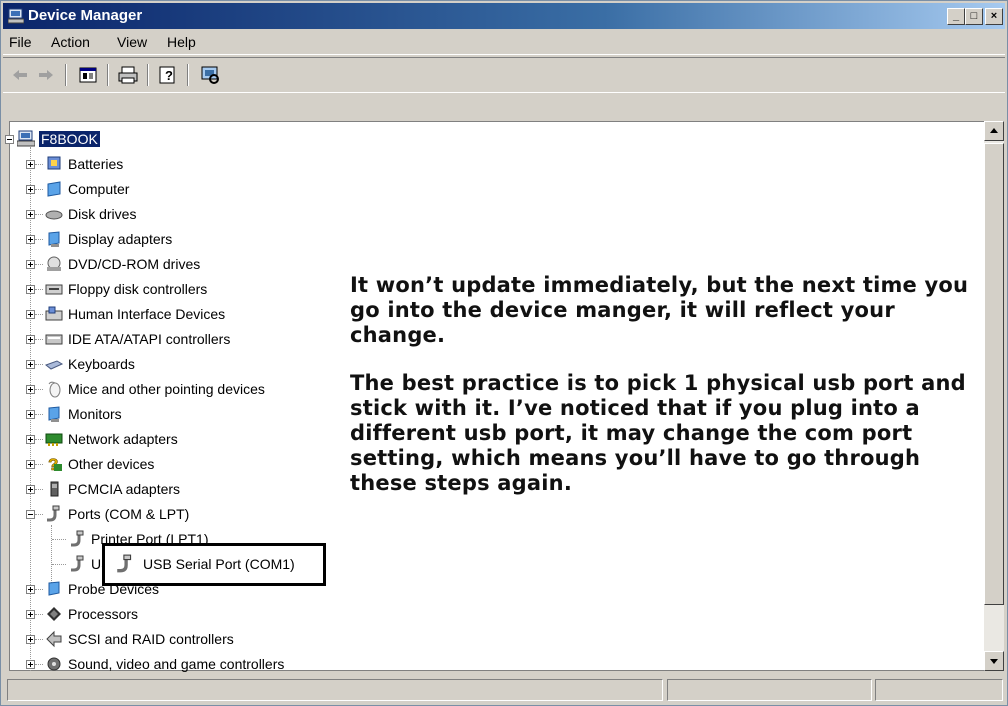 This screenshot has height=706, width=1008. Describe the element at coordinates (210, 75) in the screenshot. I see `scan-hardware-icon` at that location.